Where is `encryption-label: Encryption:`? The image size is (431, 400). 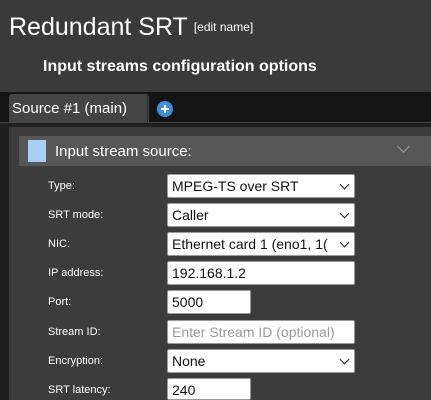 encryption-label: Encryption: is located at coordinates (76, 361).